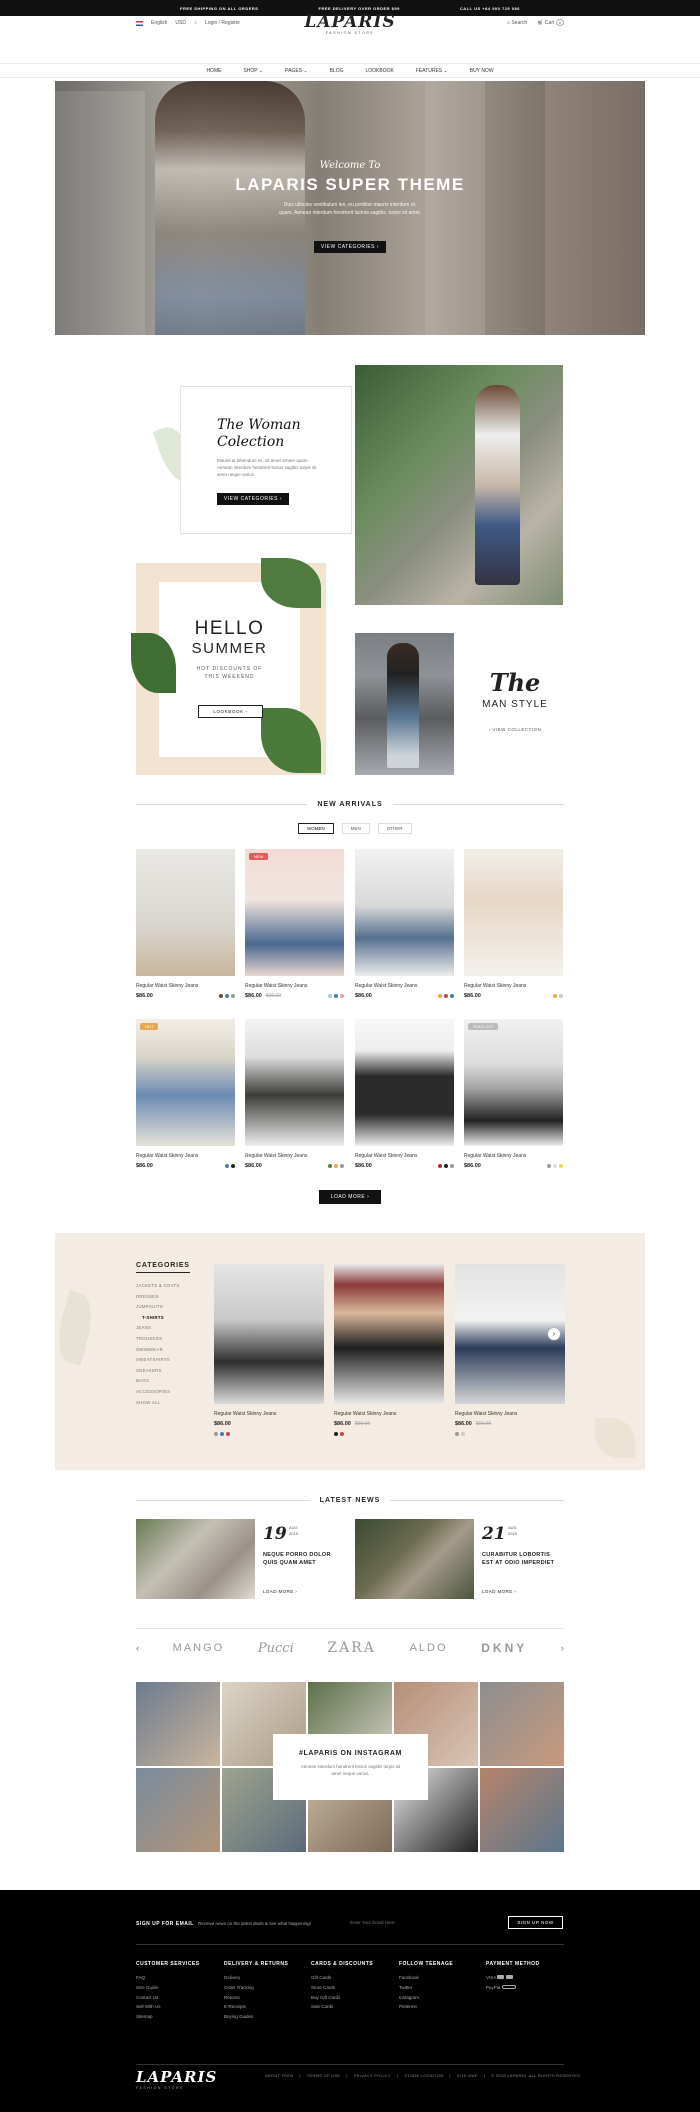 The width and height of the screenshot is (700, 2112). What do you see at coordinates (342, 1977) in the screenshot?
I see `footer-link: Gift Cards` at bounding box center [342, 1977].